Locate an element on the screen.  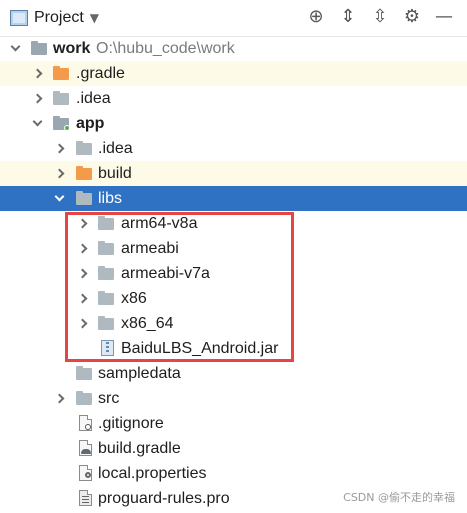
tree-label-baidulbs-jar: BaiduLBS_Android.jar is located at coordinates (200, 348).